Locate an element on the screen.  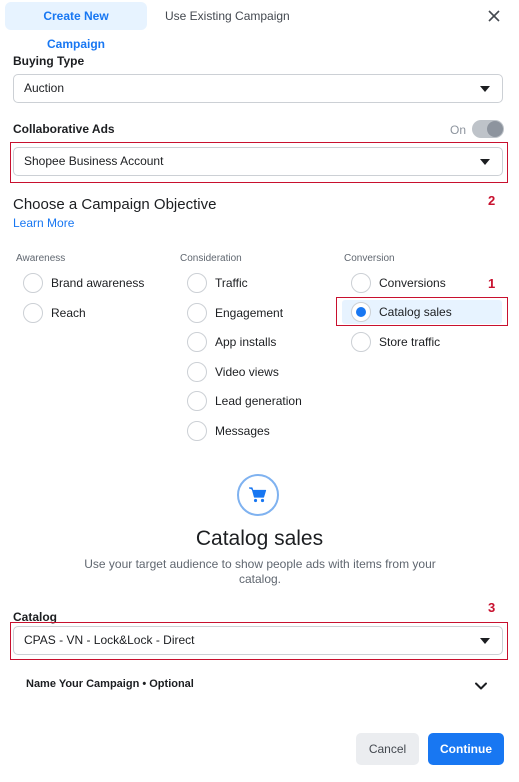
objective-conversions: Conversions is located at coordinates (398, 283).